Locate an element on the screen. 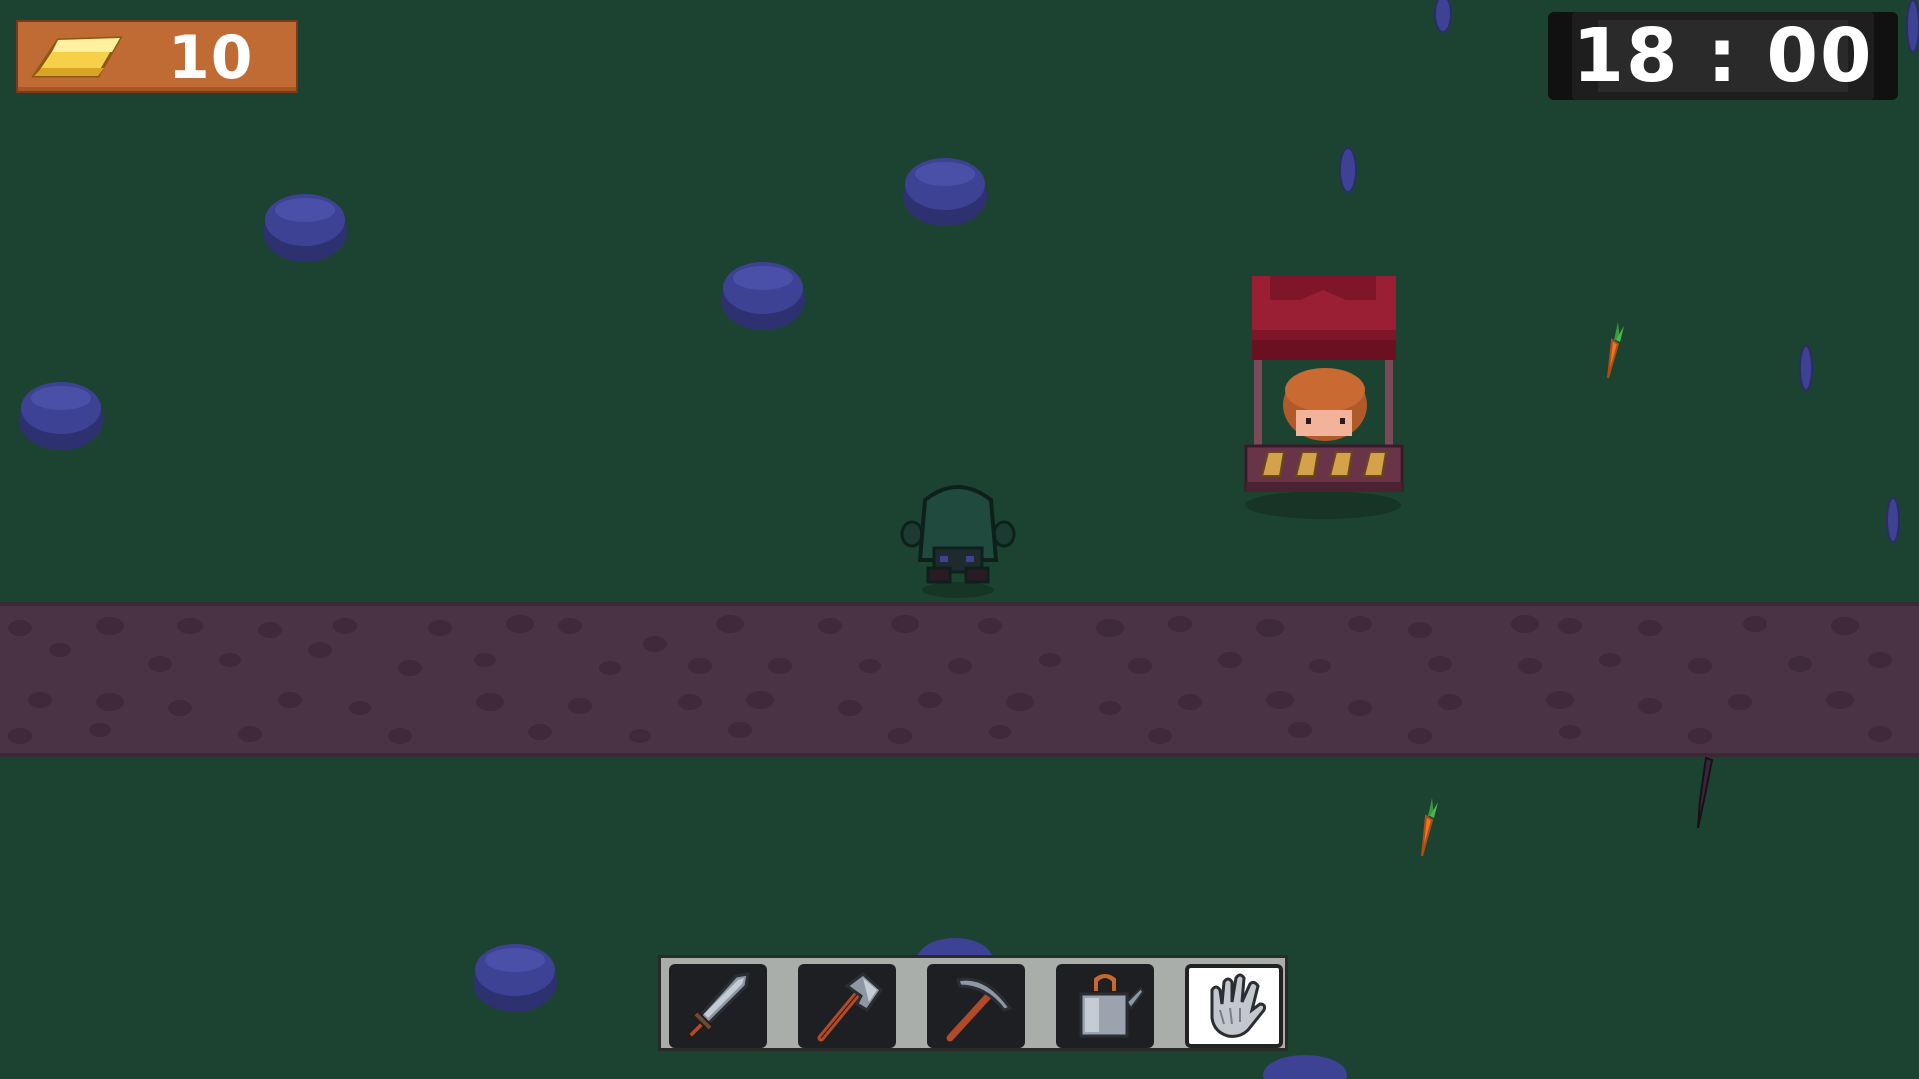 The width and height of the screenshot is (1919, 1079). sword-icon is located at coordinates (718, 1006).